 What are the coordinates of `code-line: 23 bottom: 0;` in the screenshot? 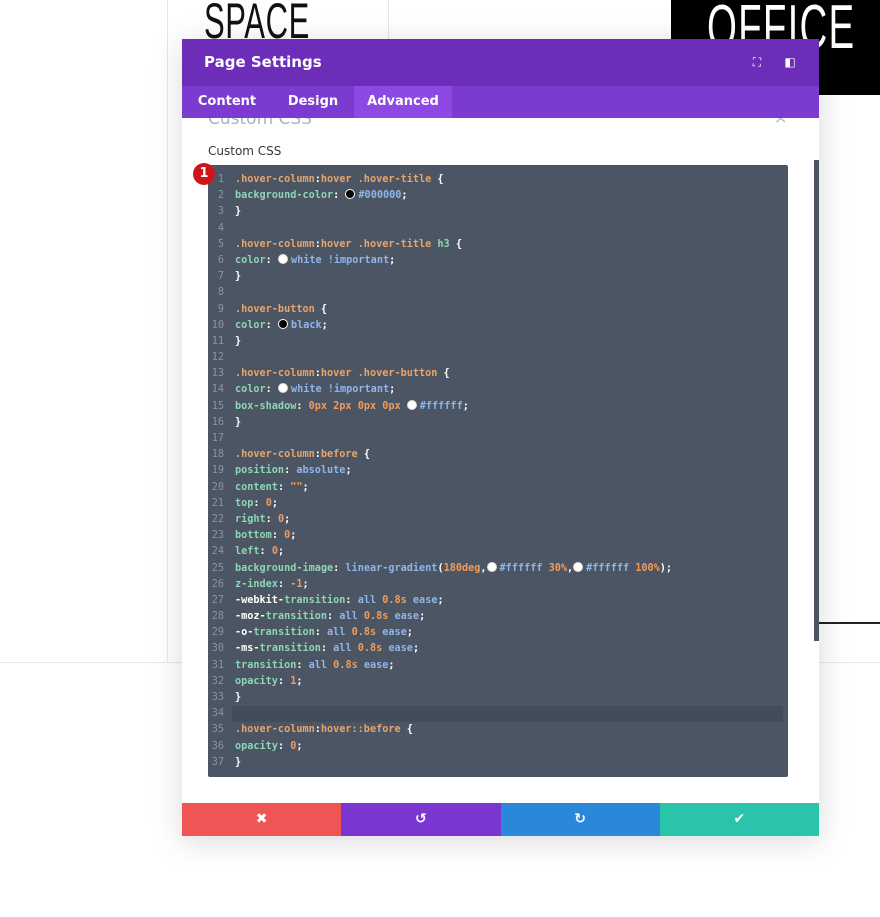 It's located at (498, 536).